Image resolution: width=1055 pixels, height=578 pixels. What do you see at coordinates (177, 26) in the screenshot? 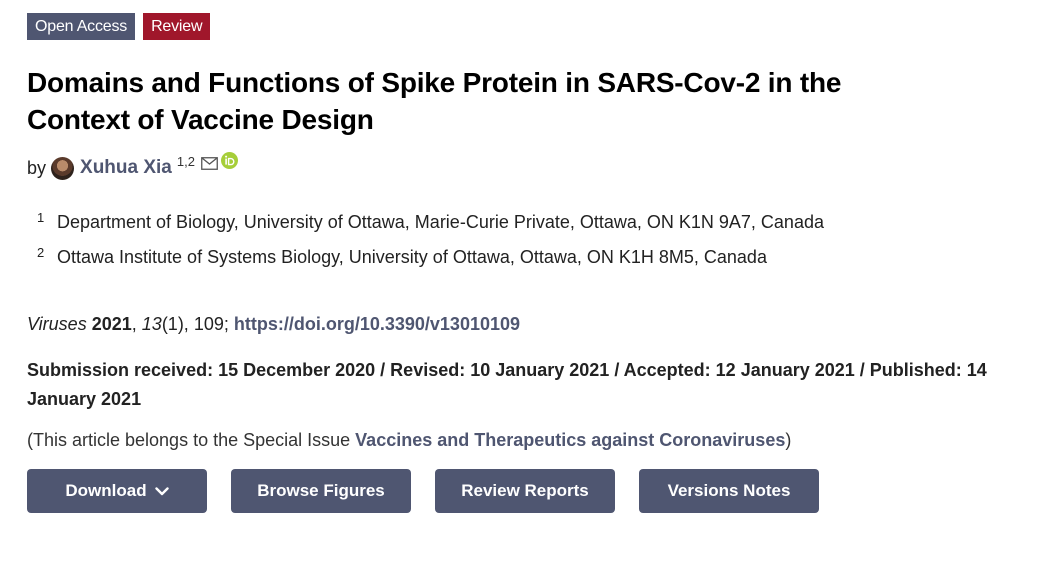
I see `article-type-badge: Review` at bounding box center [177, 26].